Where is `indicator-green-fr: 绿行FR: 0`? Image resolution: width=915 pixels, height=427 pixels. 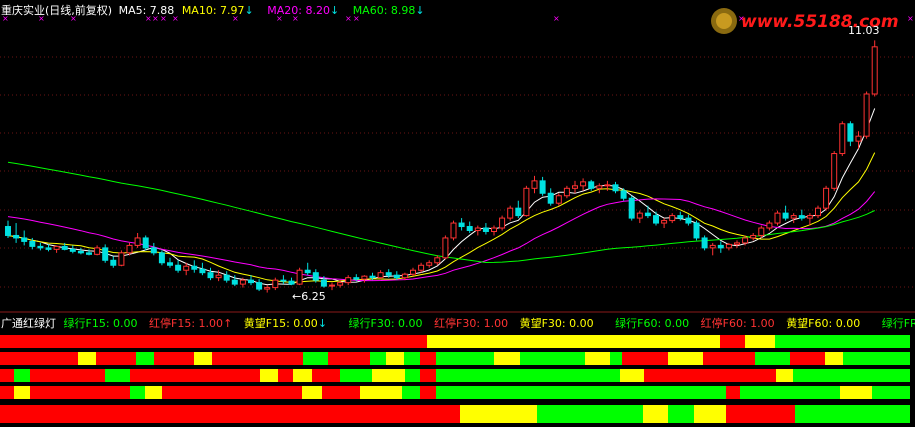 indicator-green-fr: 绿行FR: 0 is located at coordinates (898, 323).